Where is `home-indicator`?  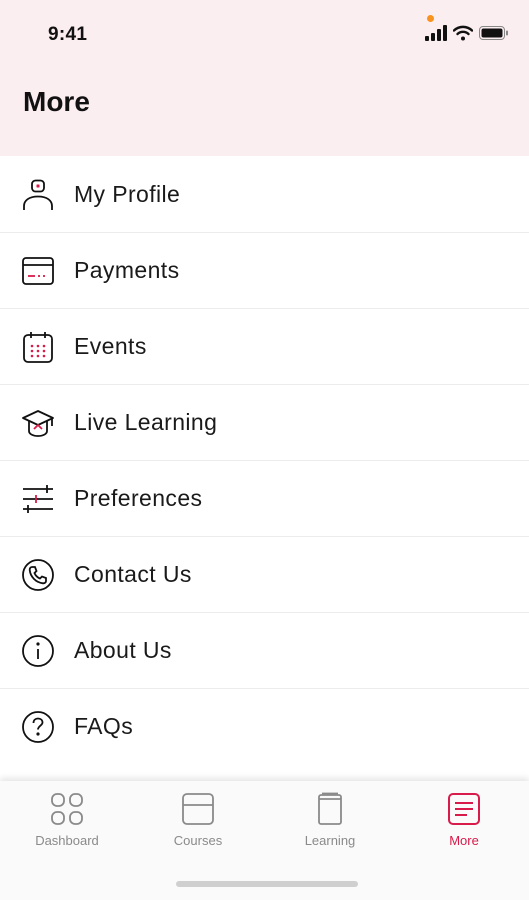 home-indicator is located at coordinates (267, 884).